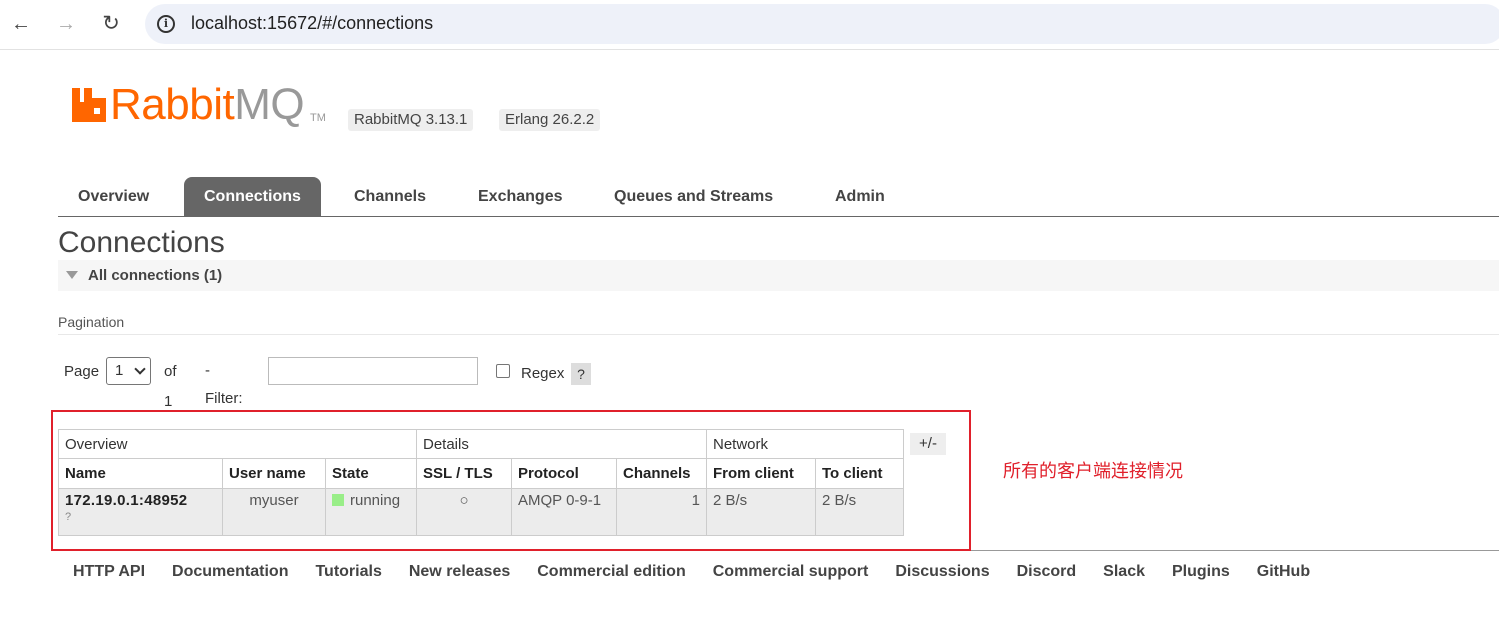 The width and height of the screenshot is (1499, 632). I want to click on collapse-triangle-icon, so click(72, 275).